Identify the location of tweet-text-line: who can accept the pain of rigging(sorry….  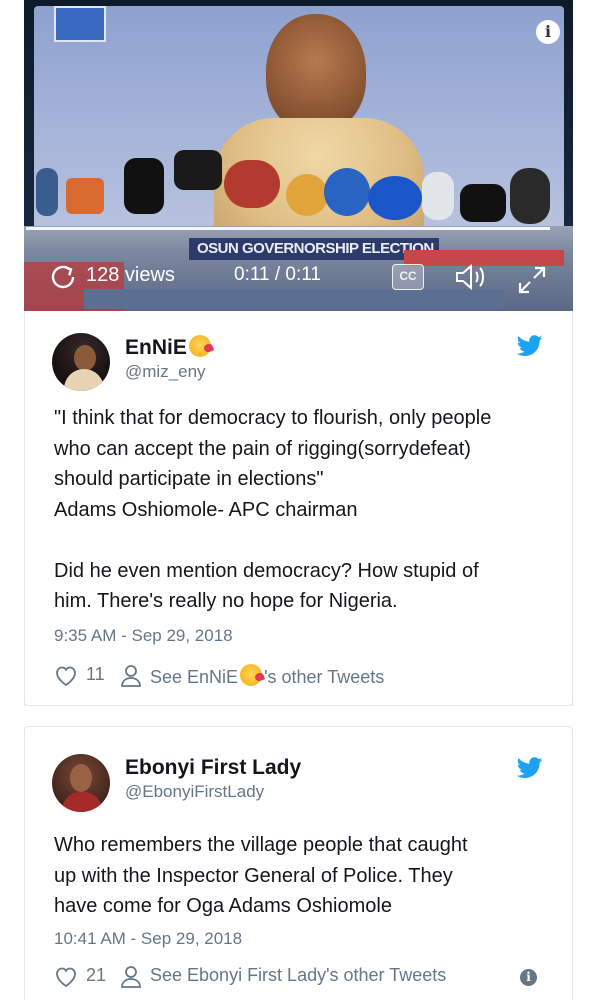
(262, 448).